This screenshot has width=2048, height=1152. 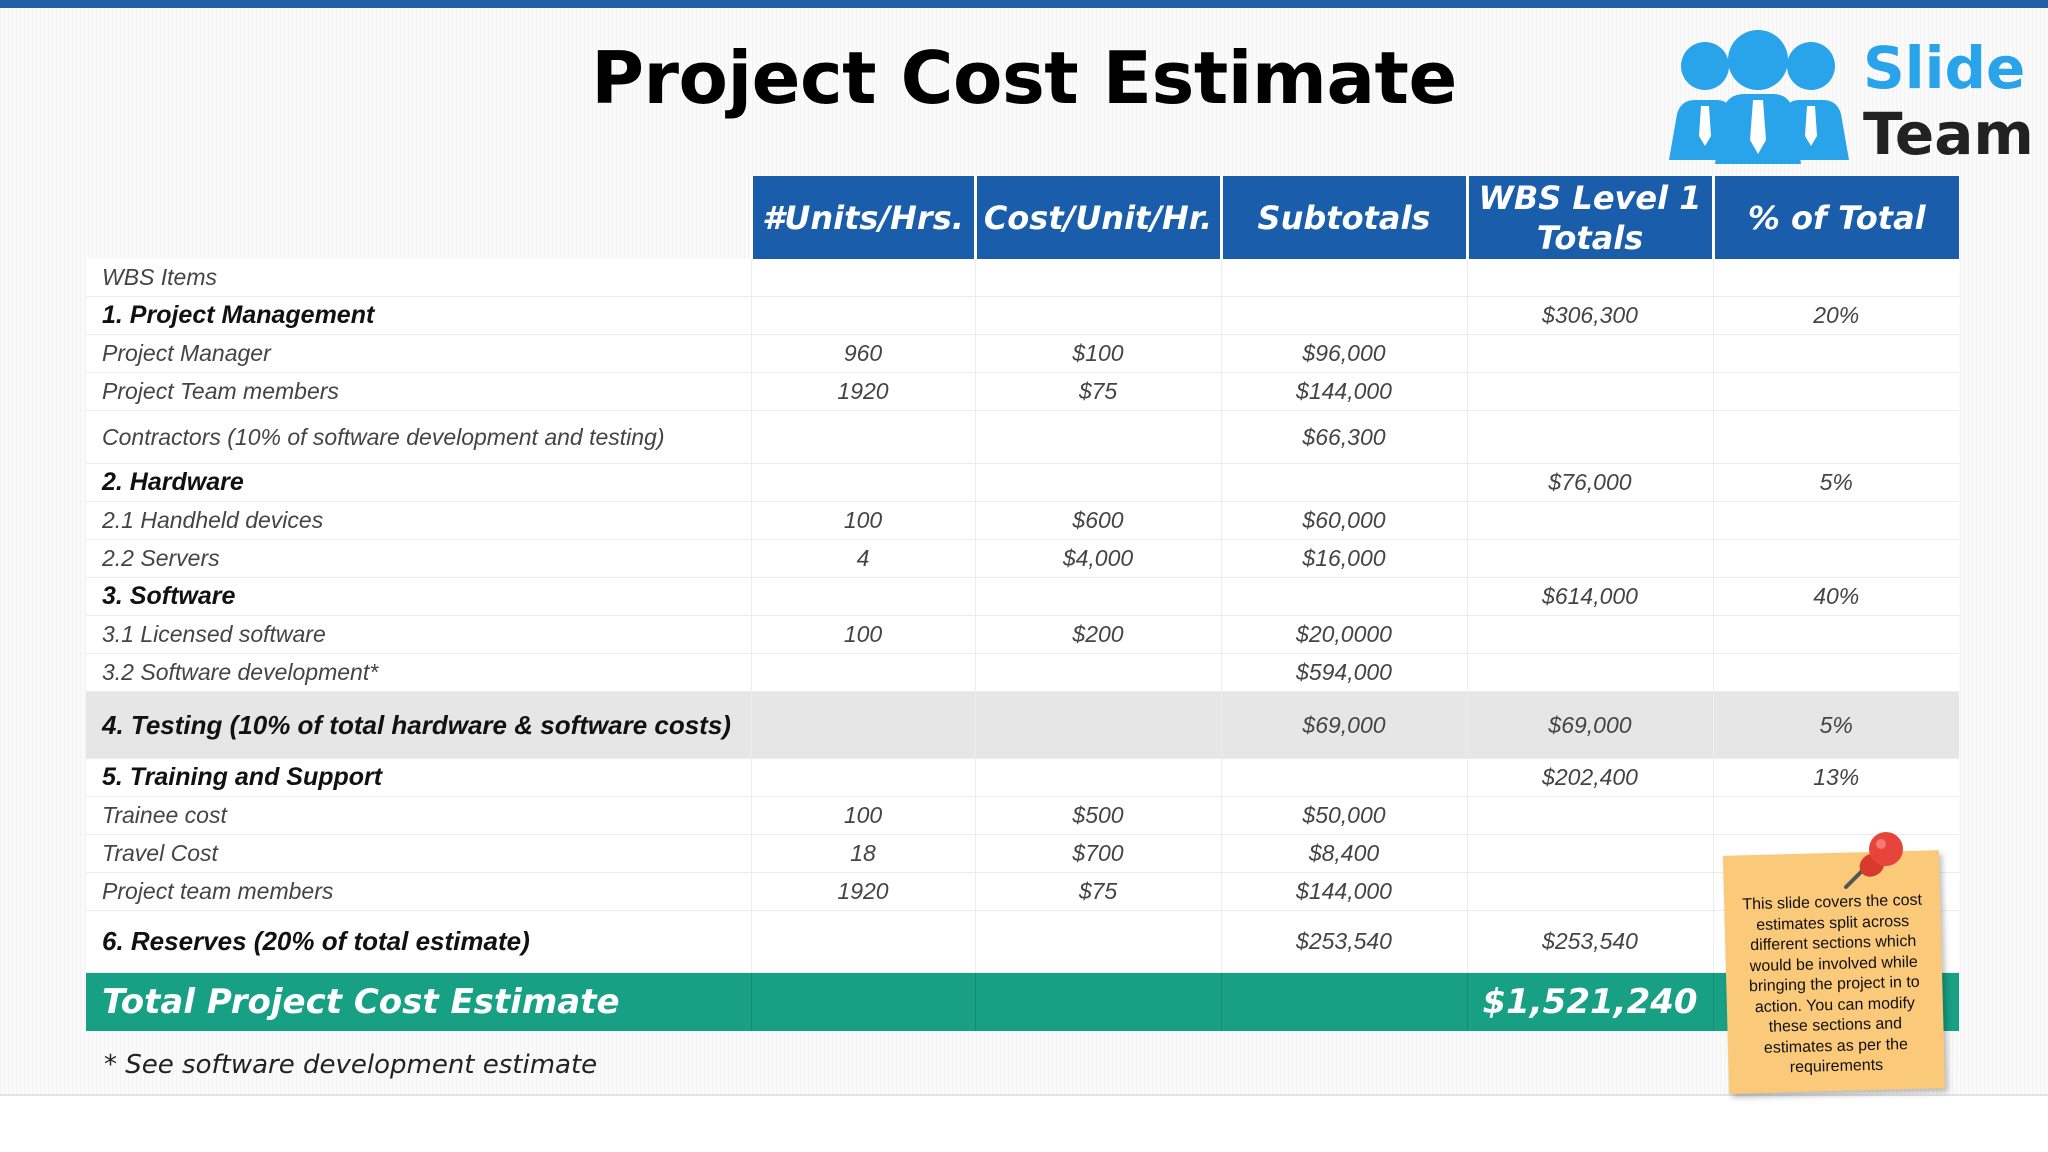 What do you see at coordinates (418, 482) in the screenshot?
I see `row-label: 2. Hardware` at bounding box center [418, 482].